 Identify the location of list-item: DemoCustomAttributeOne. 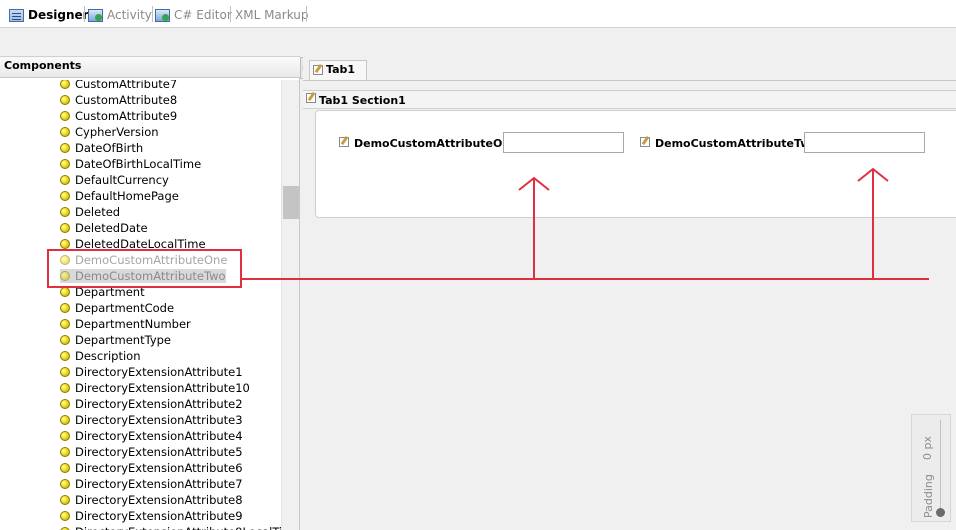
(141, 260).